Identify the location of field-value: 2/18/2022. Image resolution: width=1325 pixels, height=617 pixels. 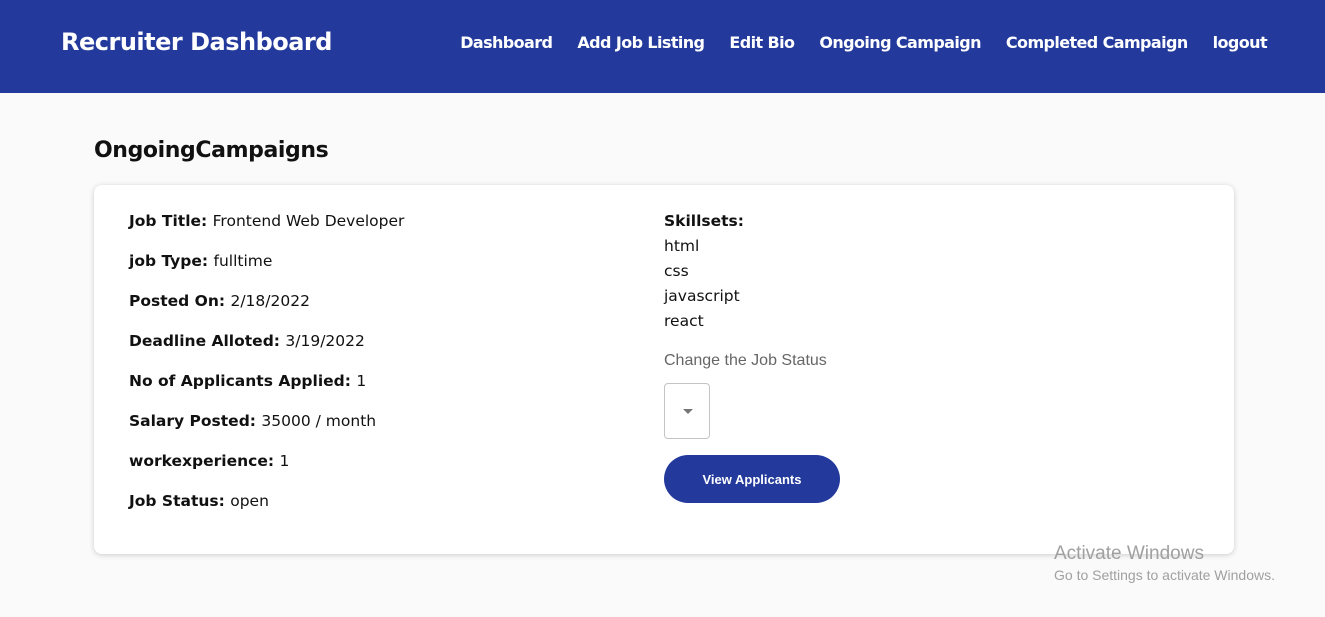
(270, 301).